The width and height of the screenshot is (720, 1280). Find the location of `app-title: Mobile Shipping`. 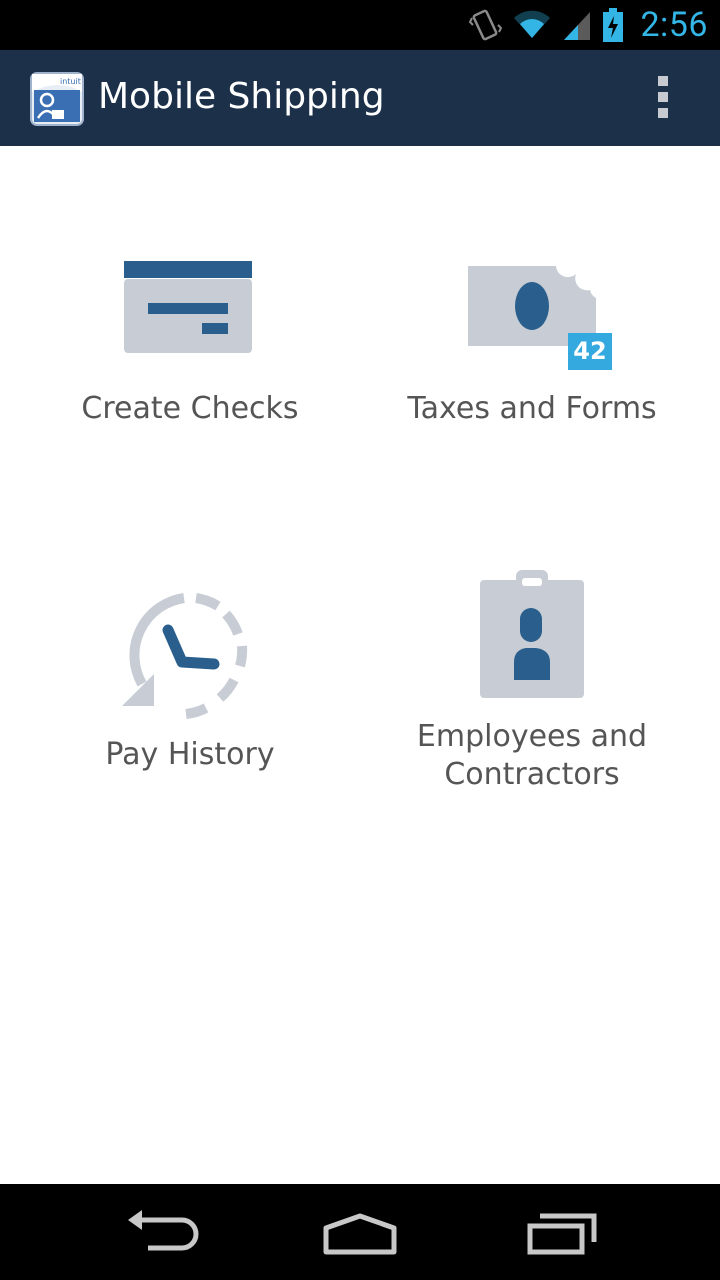

app-title: Mobile Shipping is located at coordinates (241, 96).